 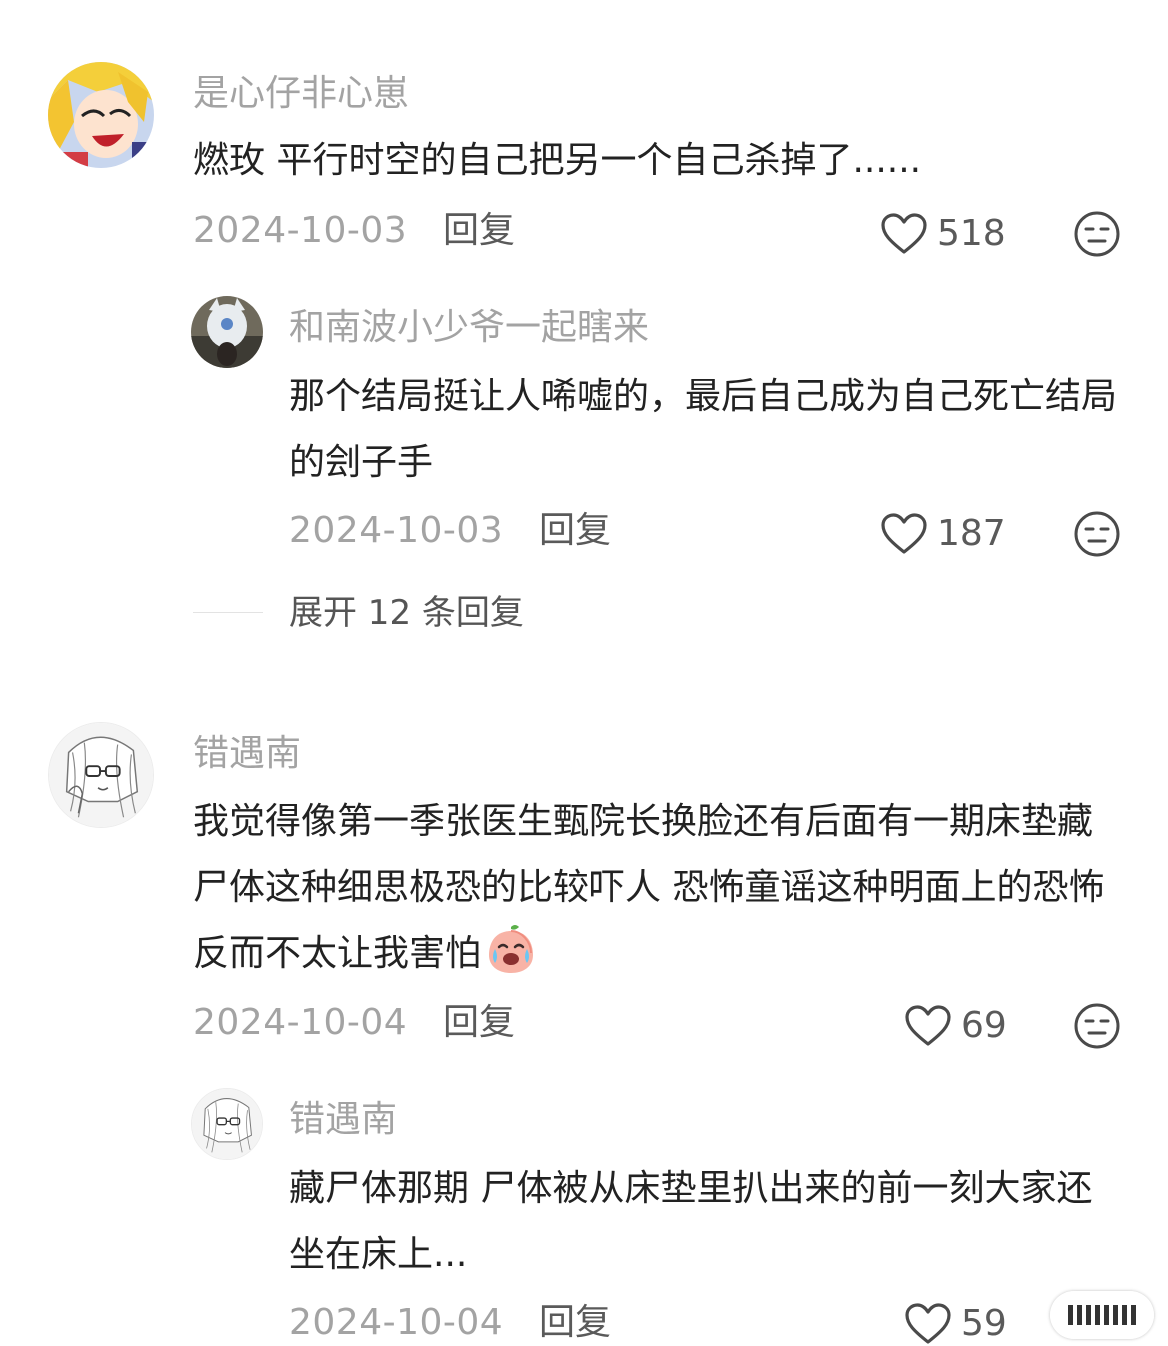 I want to click on watermark-glyph, so click(x=1102, y=1315).